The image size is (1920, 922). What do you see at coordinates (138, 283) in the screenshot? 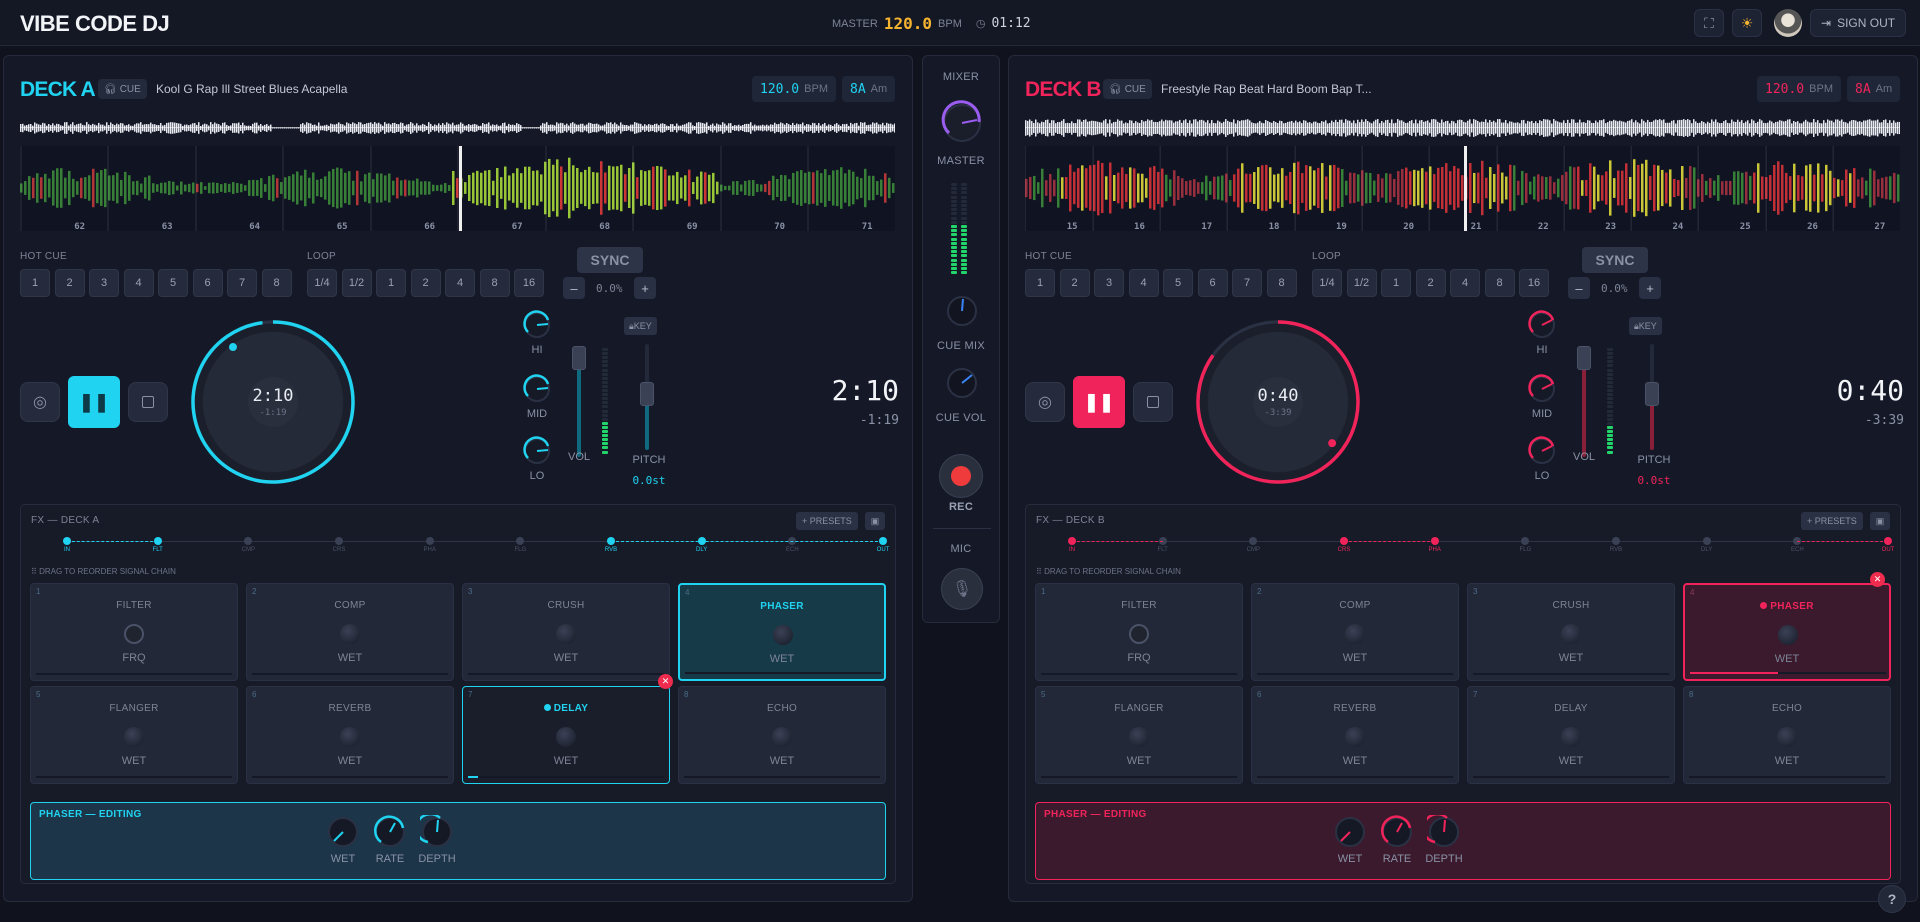
I see `deckA-hot-cue-4: 4` at bounding box center [138, 283].